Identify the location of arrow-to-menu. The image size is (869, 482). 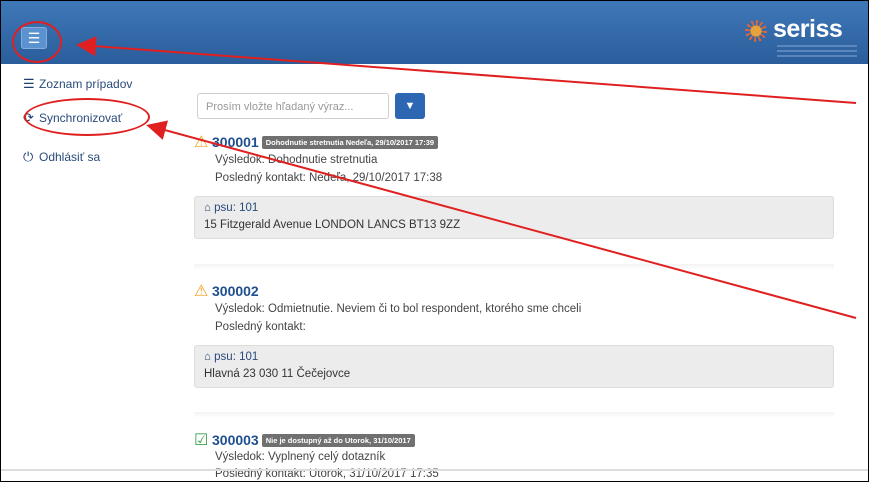
(466, 70).